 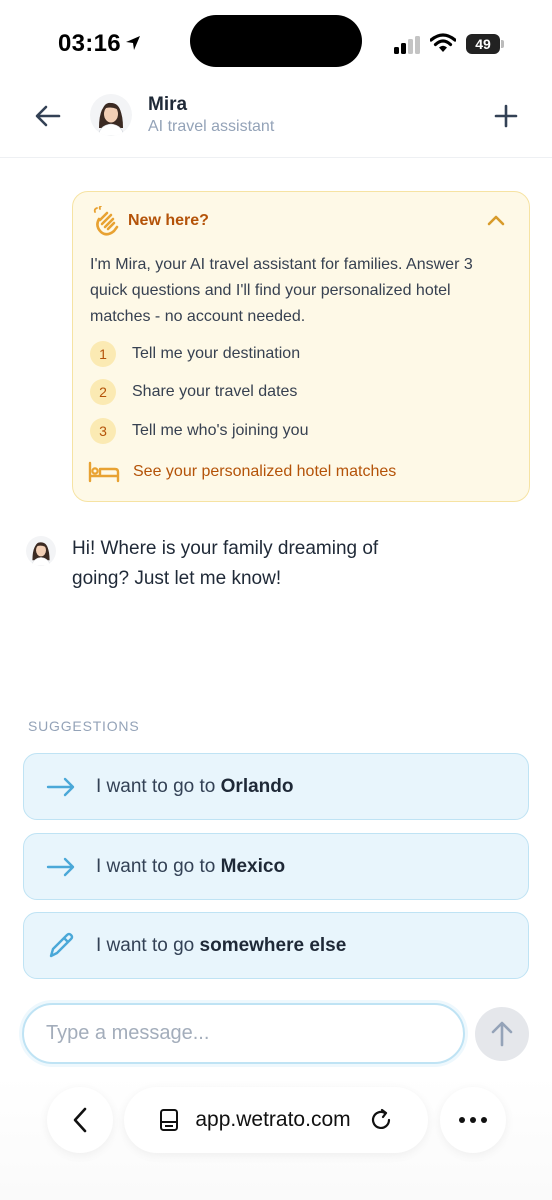 What do you see at coordinates (133, 45) in the screenshot?
I see `location-arrow-icon` at bounding box center [133, 45].